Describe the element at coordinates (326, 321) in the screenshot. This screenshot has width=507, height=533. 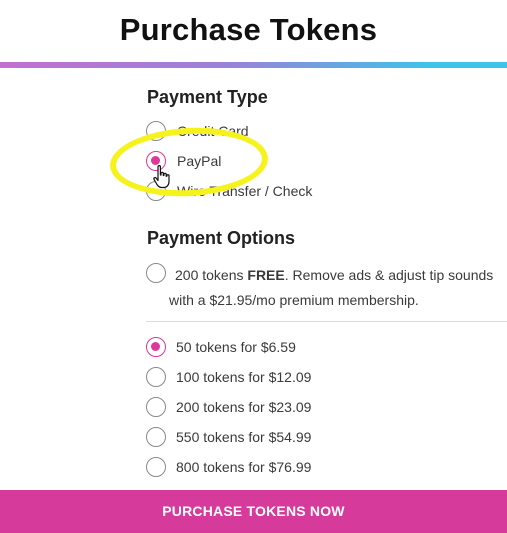
I see `options-divider` at that location.